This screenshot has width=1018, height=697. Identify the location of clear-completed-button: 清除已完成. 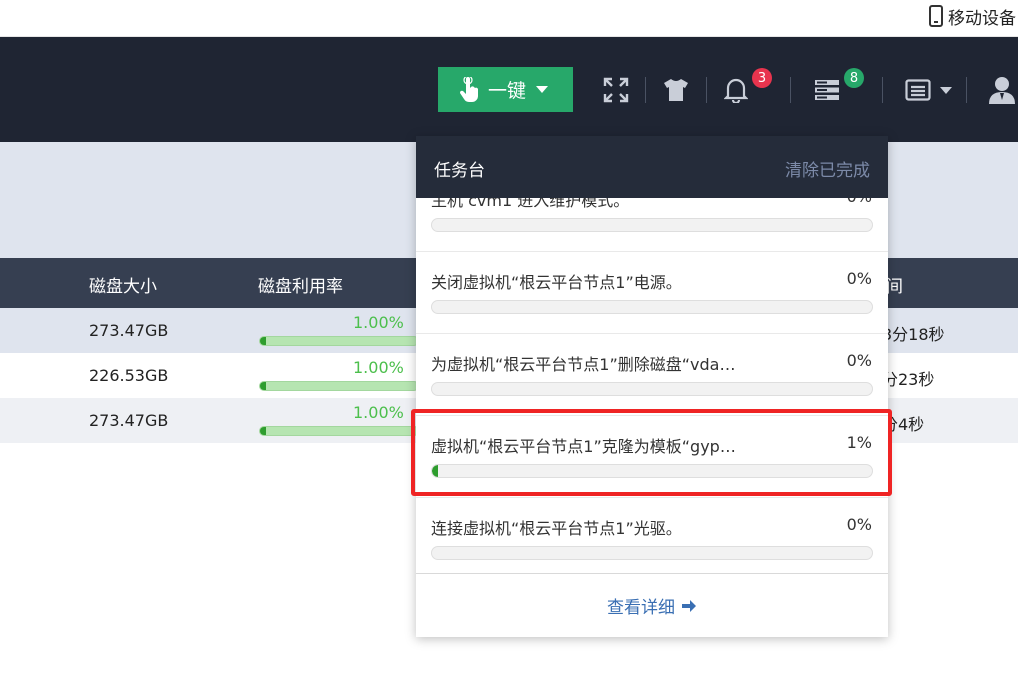
(827, 168).